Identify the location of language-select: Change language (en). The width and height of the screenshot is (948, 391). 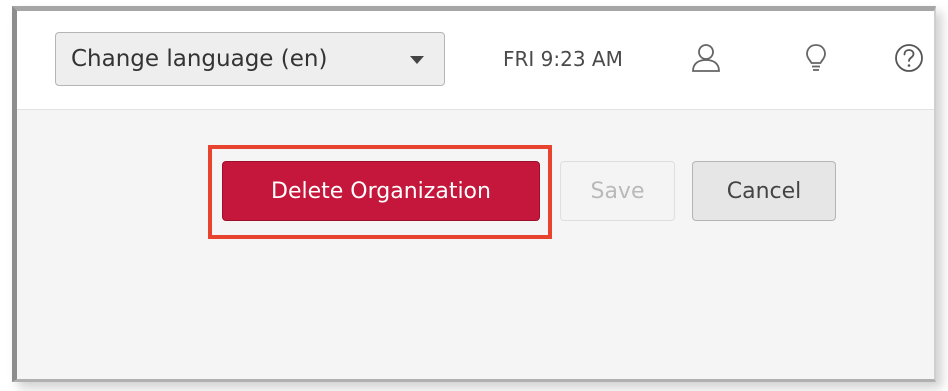
(250, 59).